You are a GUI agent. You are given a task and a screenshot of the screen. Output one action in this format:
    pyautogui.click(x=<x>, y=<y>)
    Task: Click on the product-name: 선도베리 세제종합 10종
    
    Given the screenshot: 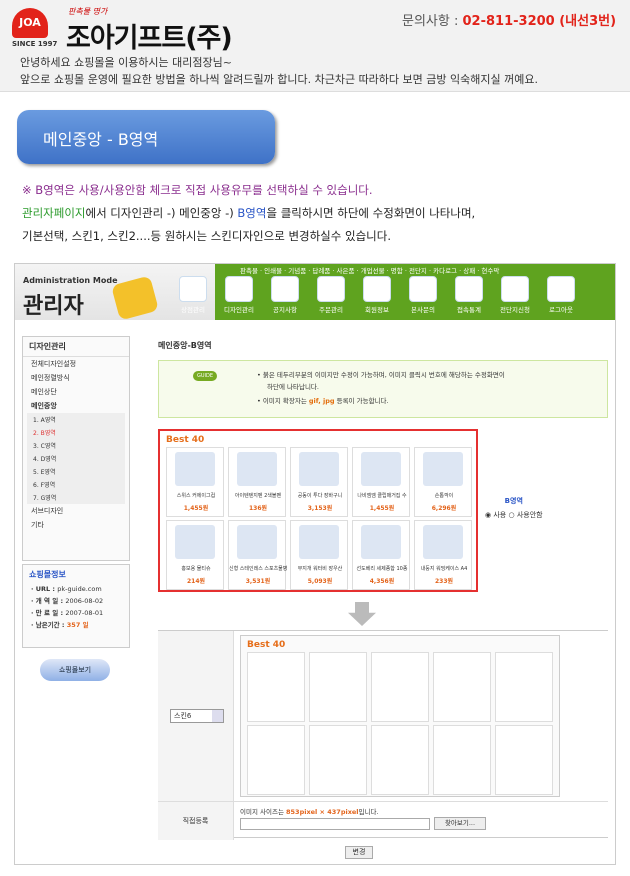 What is the action you would take?
    pyautogui.click(x=382, y=569)
    